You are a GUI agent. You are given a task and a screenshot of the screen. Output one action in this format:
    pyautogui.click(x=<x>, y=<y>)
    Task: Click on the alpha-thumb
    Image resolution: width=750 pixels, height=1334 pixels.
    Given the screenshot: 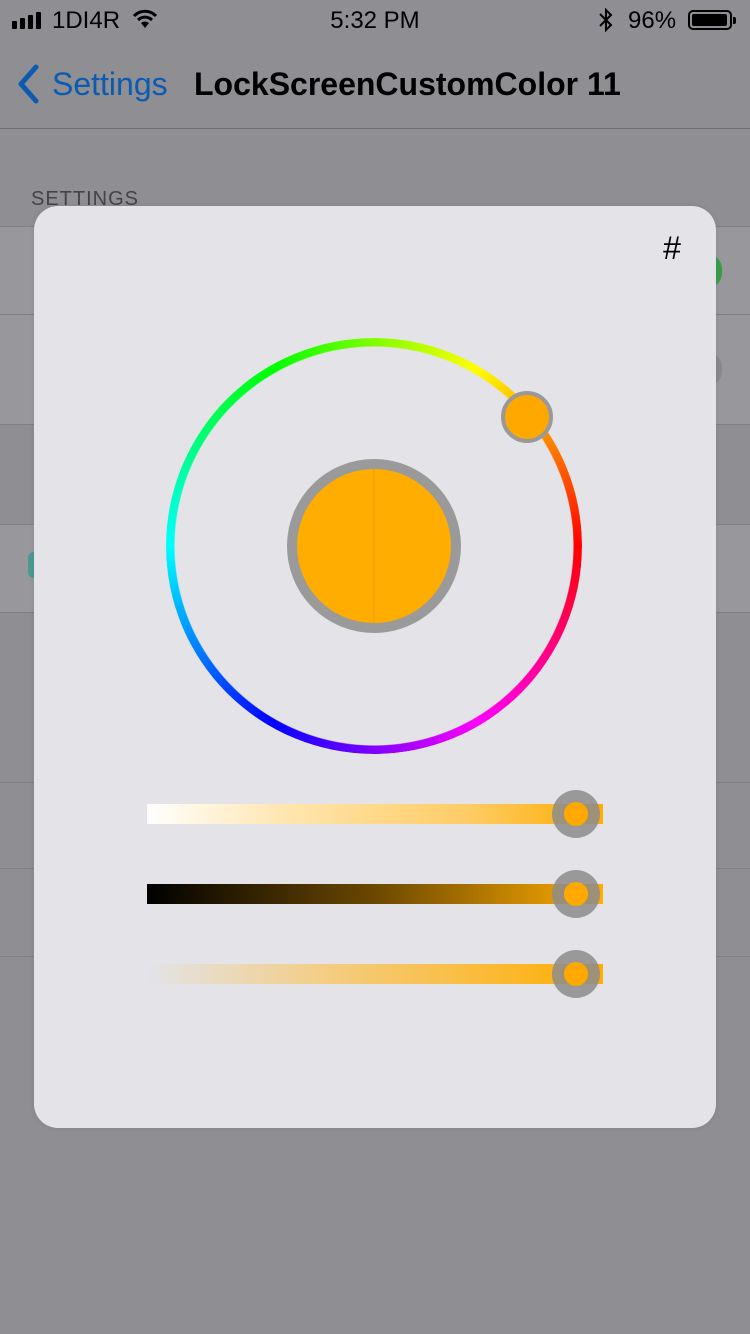 What is the action you would take?
    pyautogui.click(x=575, y=974)
    